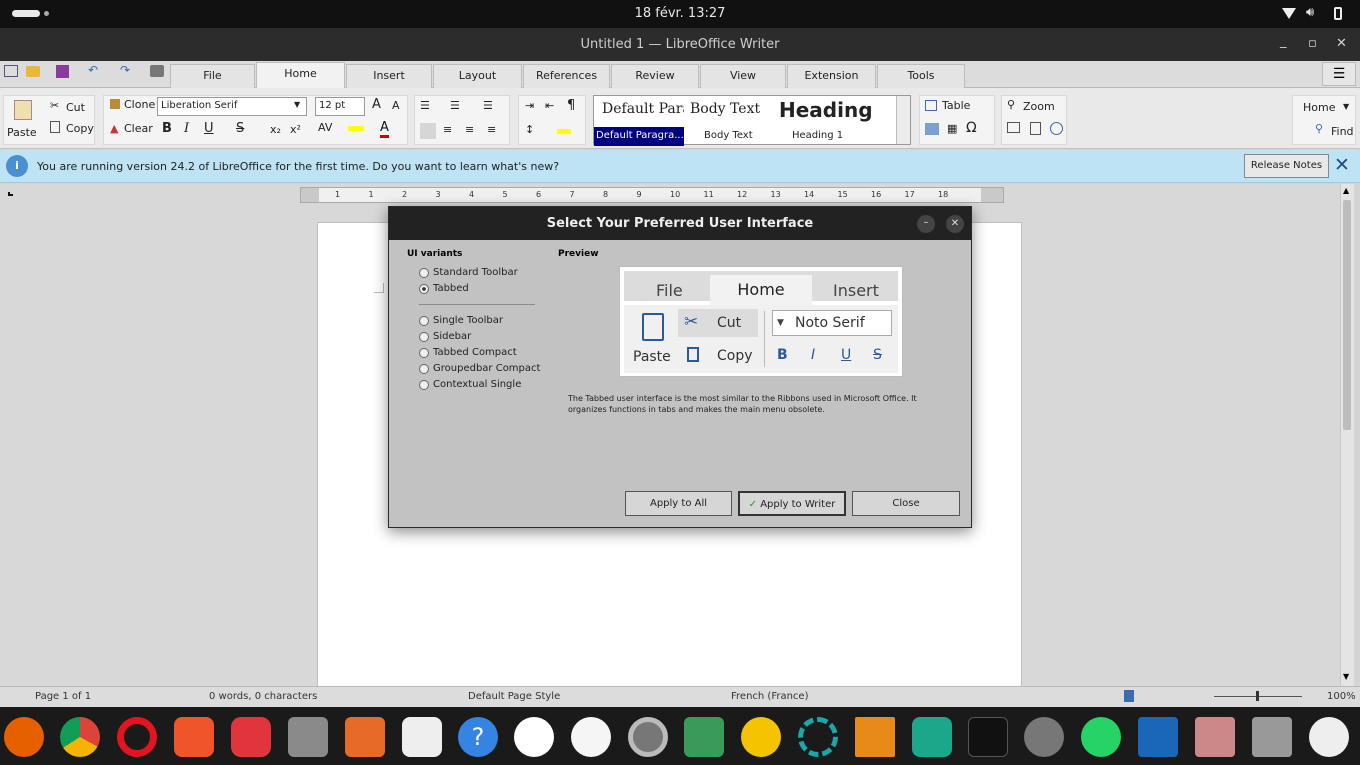 The image size is (1360, 765). What do you see at coordinates (251, 737) in the screenshot?
I see `vivaldi-icon` at bounding box center [251, 737].